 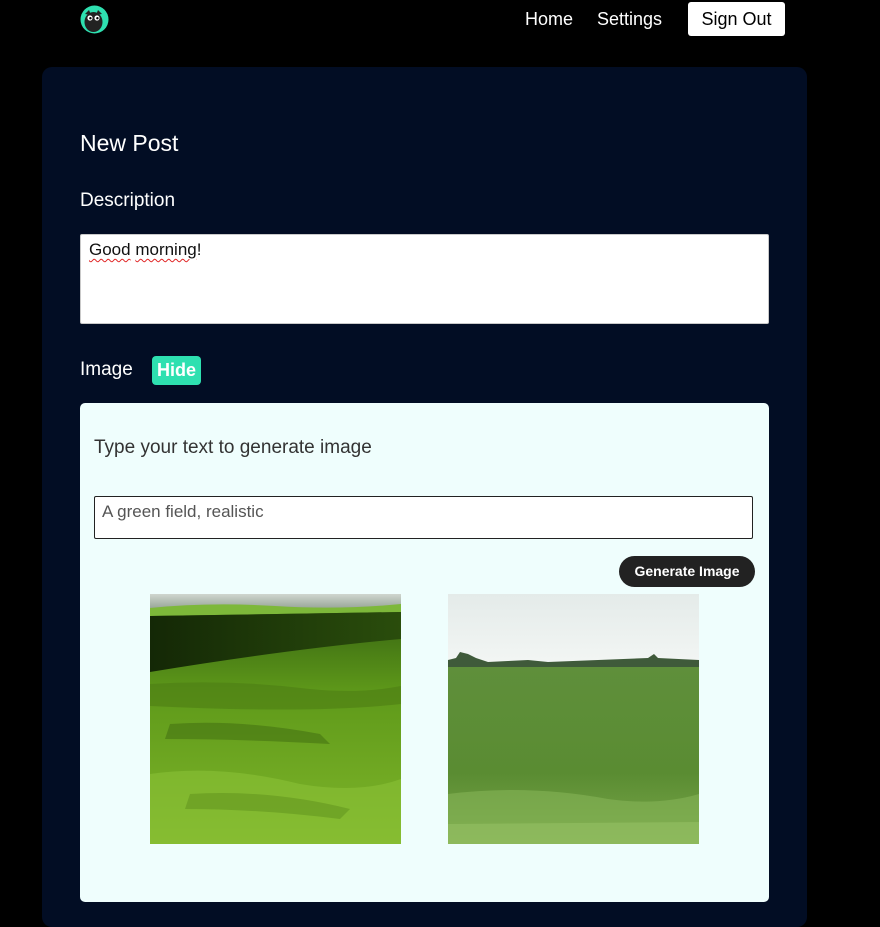 What do you see at coordinates (166, 249) in the screenshot?
I see `description-word-2: morning` at bounding box center [166, 249].